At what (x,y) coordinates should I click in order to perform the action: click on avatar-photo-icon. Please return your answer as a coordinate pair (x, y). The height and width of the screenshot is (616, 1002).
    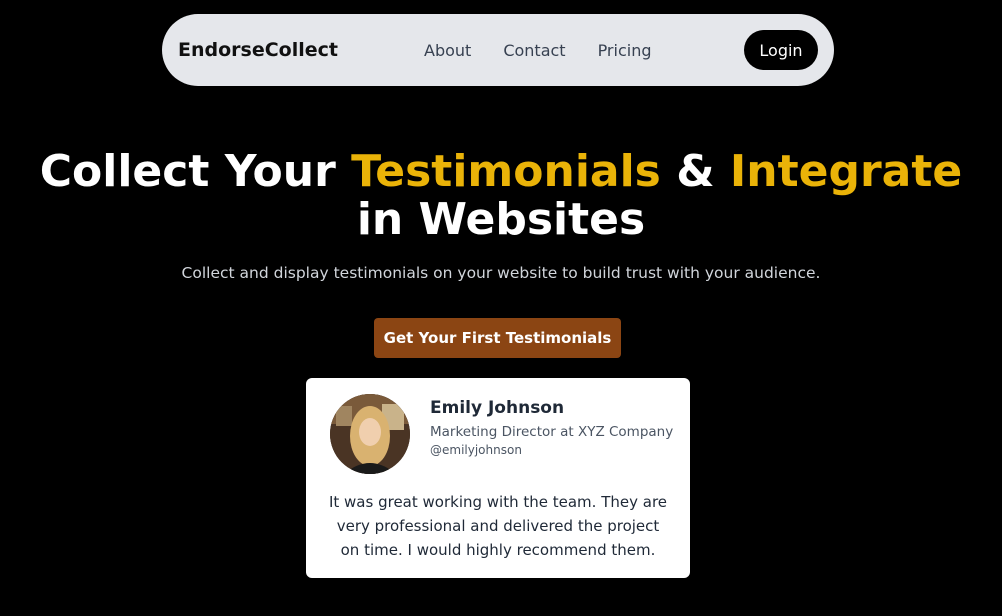
    Looking at the image, I should click on (370, 434).